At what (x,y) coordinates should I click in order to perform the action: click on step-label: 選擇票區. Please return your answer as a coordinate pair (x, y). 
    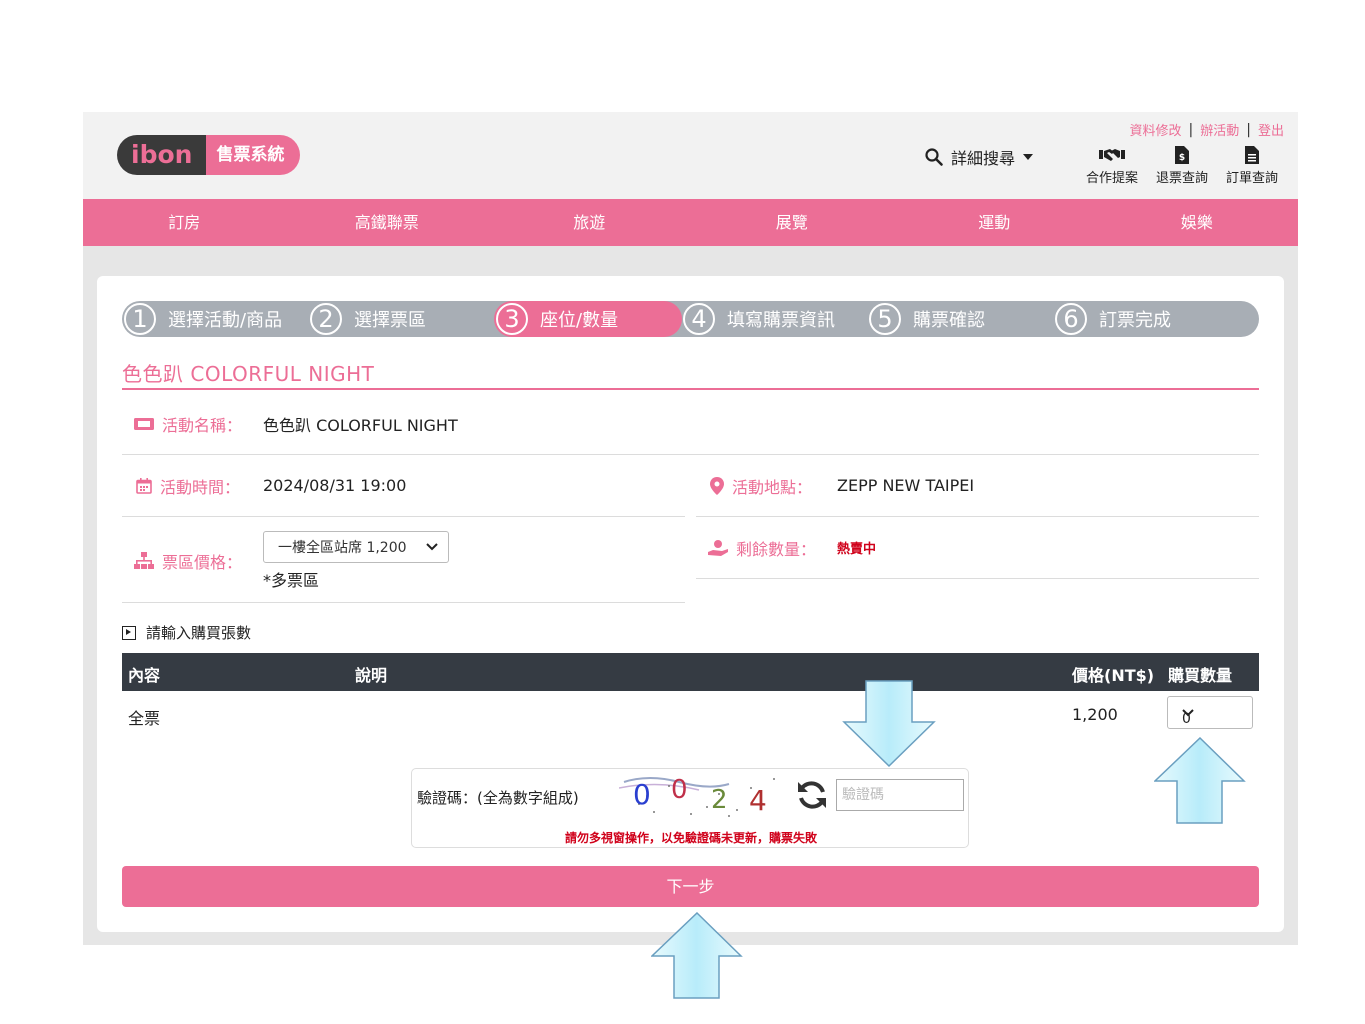
    Looking at the image, I should click on (390, 320).